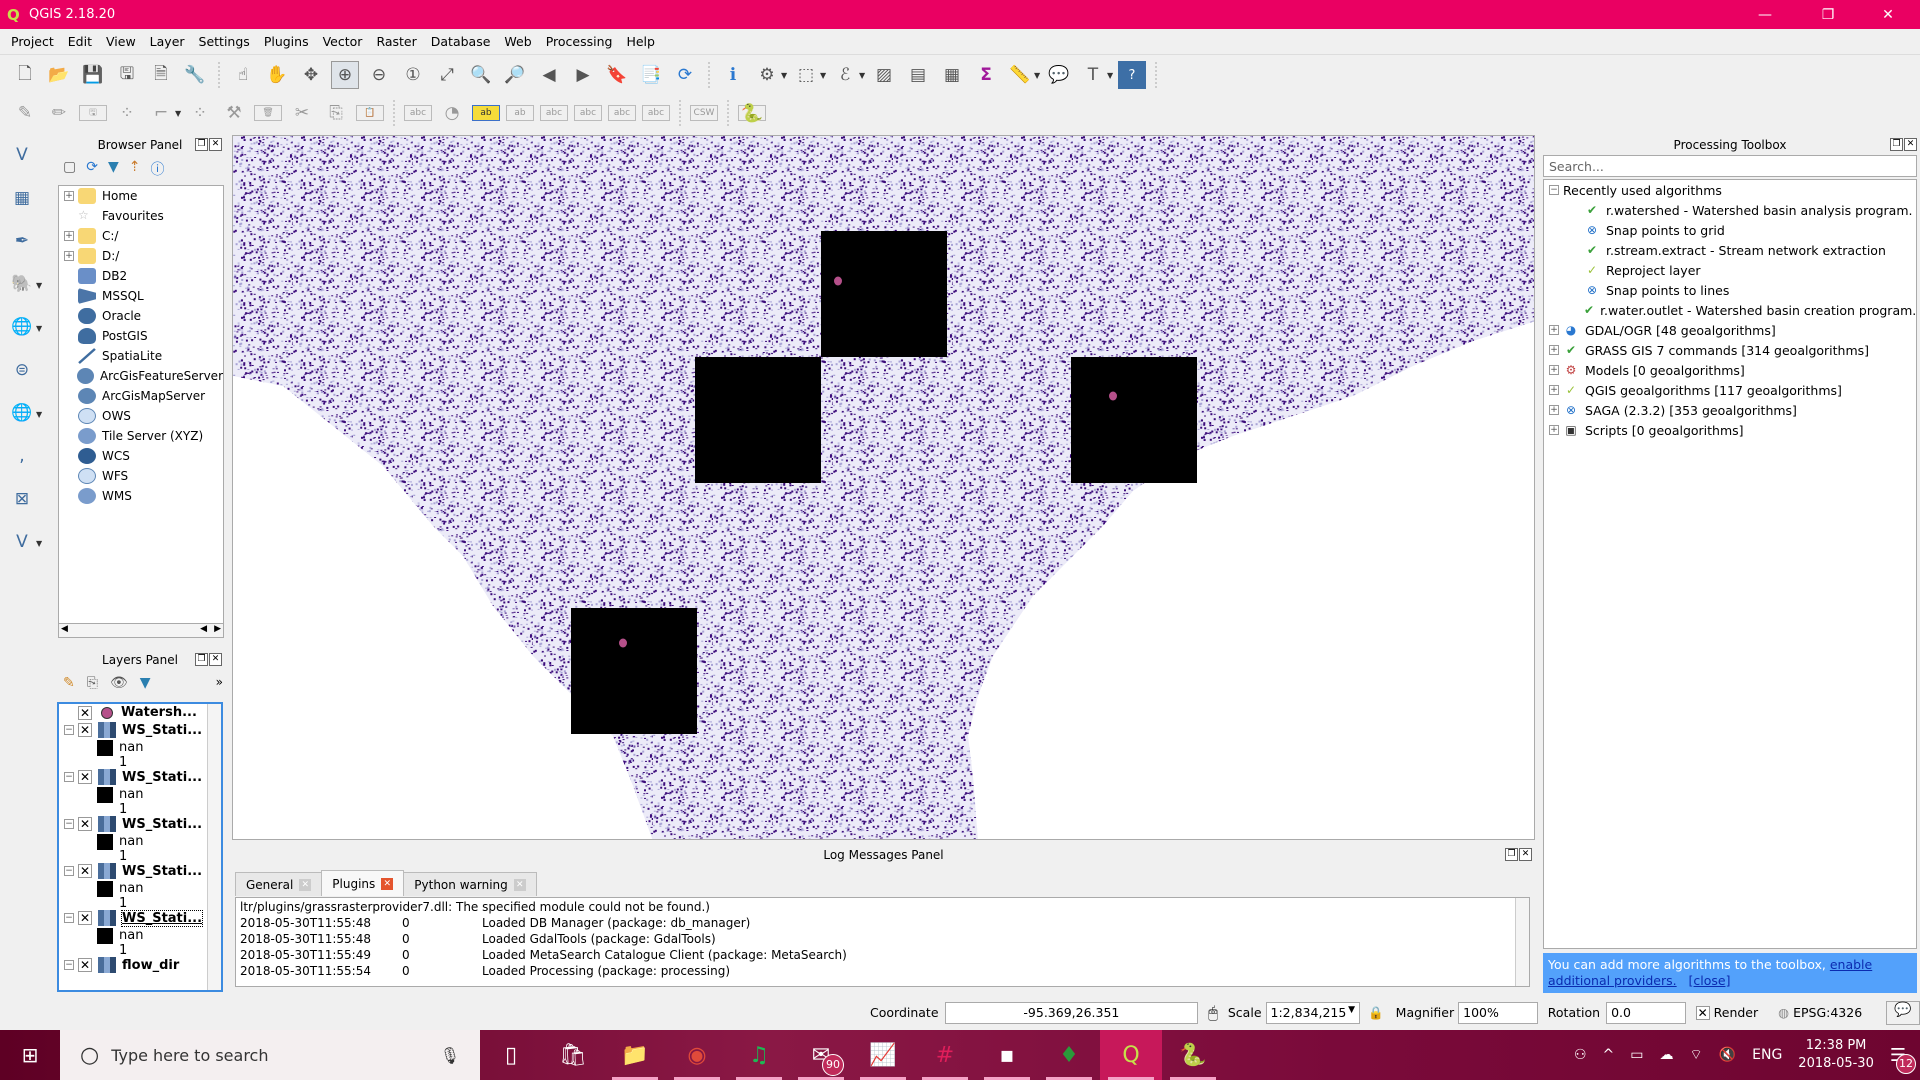 The image size is (1920, 1080). What do you see at coordinates (986, 75) in the screenshot?
I see `statistical-summary-icon: Σ` at bounding box center [986, 75].